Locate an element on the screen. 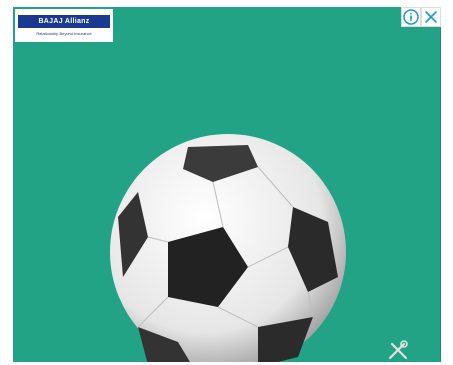 The image size is (453, 365). info-button is located at coordinates (411, 17).